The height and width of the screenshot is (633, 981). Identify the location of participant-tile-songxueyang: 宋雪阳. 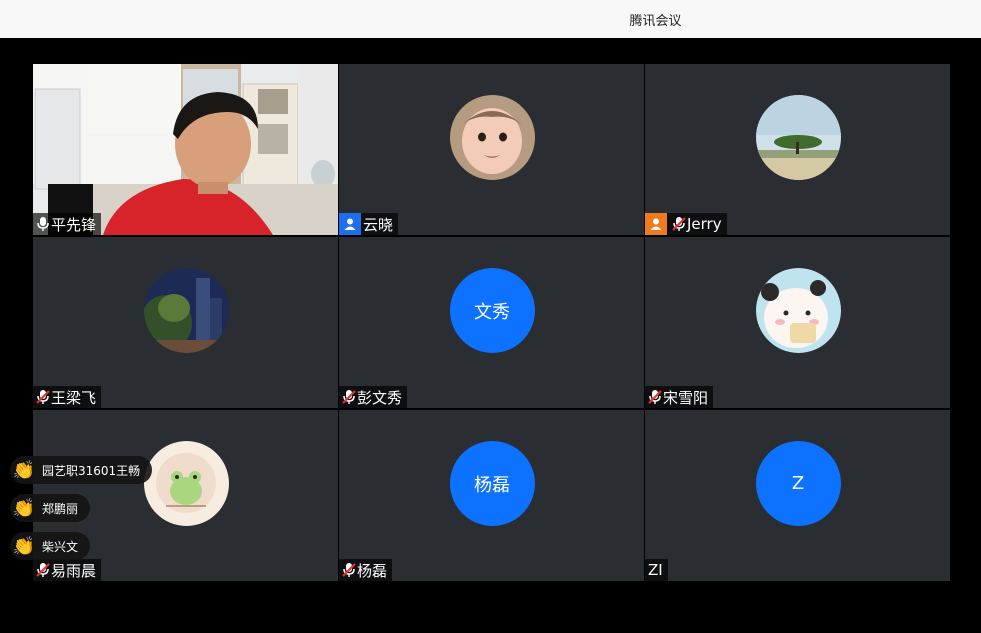
(797, 322).